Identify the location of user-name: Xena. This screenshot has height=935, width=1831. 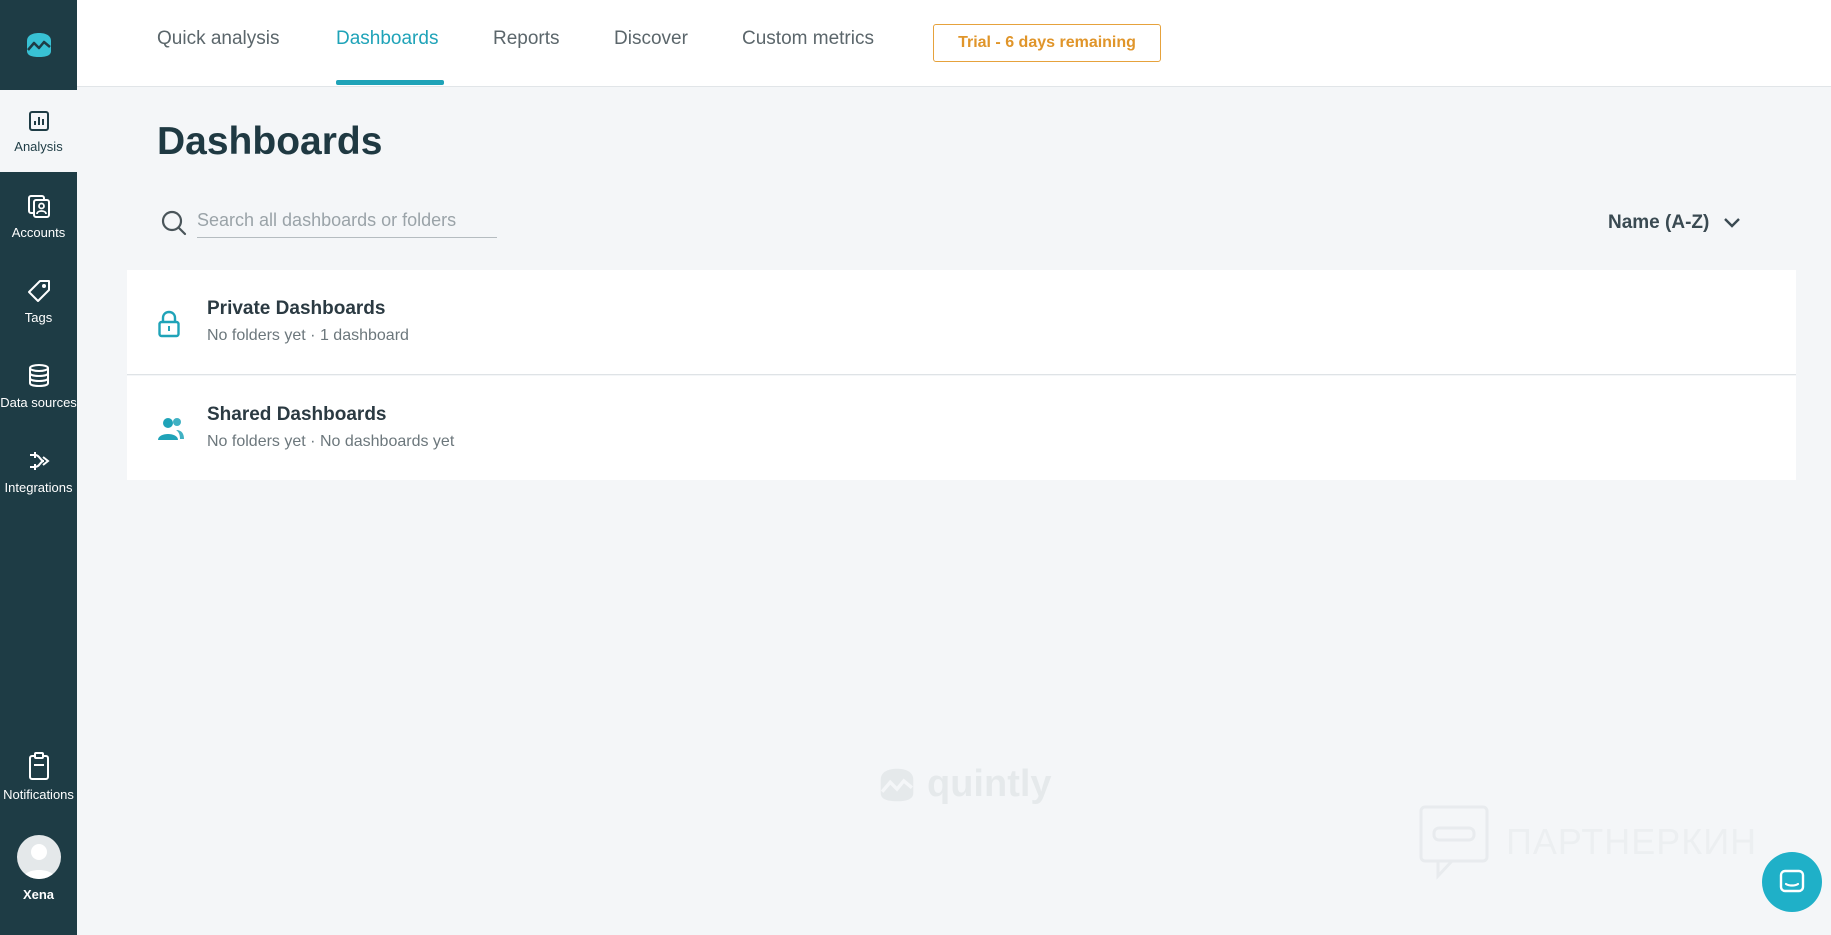
(38, 894).